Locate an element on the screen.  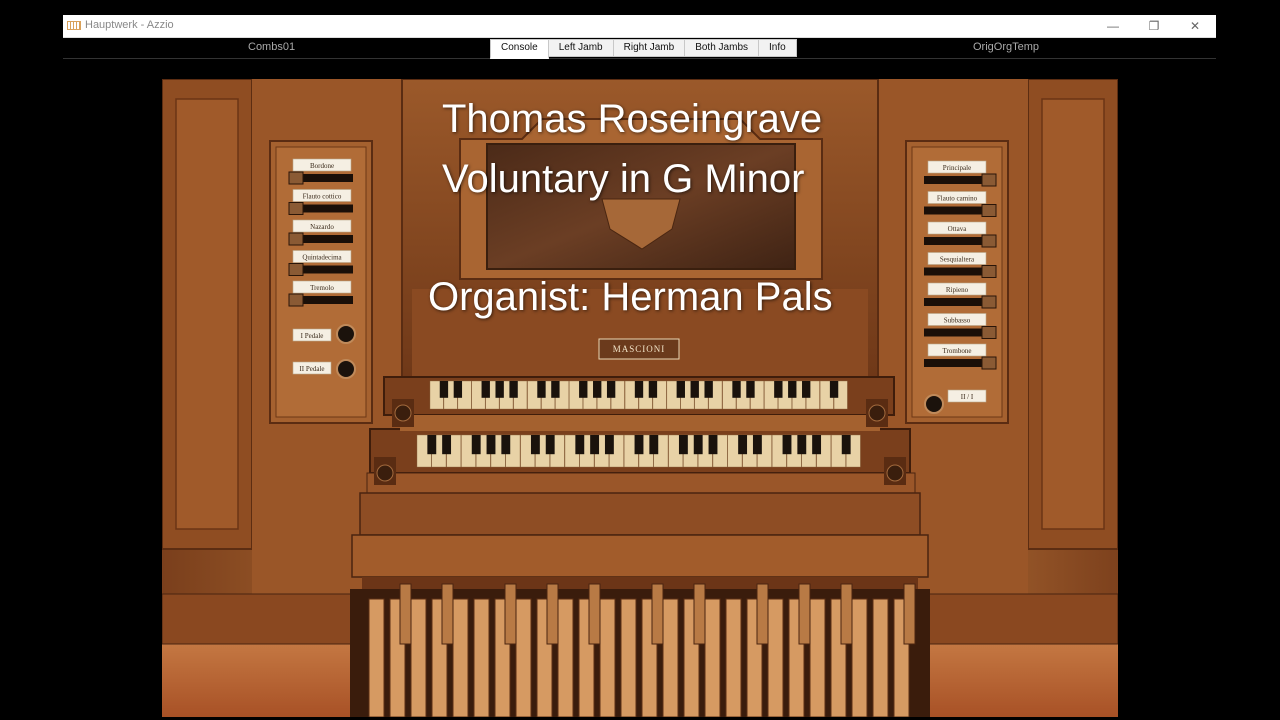
builder-plaque: MASCIONI is located at coordinates (639, 349).